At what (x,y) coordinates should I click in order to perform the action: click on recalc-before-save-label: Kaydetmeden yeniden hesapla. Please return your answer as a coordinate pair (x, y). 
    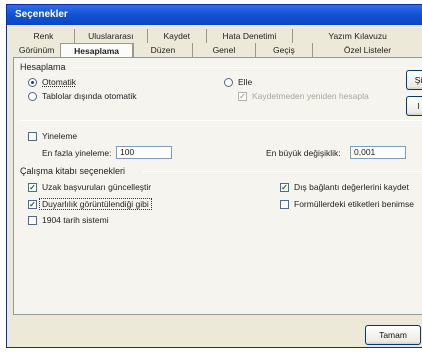
    Looking at the image, I should click on (310, 96).